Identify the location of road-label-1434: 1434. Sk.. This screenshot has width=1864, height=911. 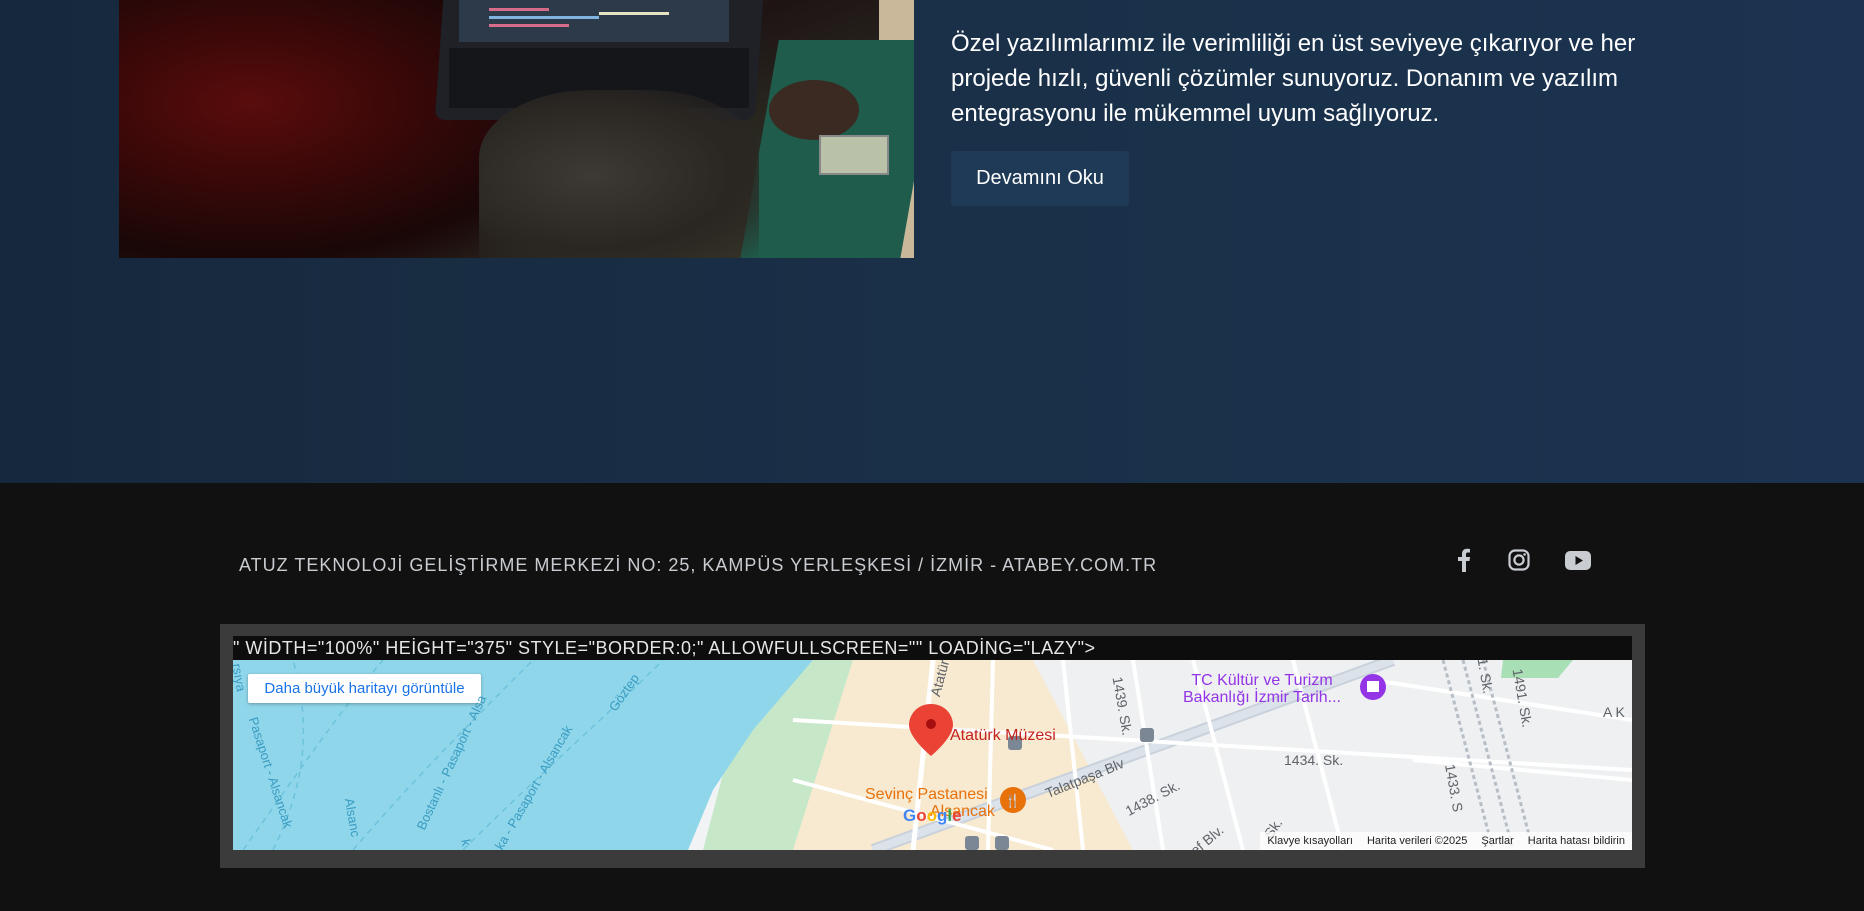
(1314, 760).